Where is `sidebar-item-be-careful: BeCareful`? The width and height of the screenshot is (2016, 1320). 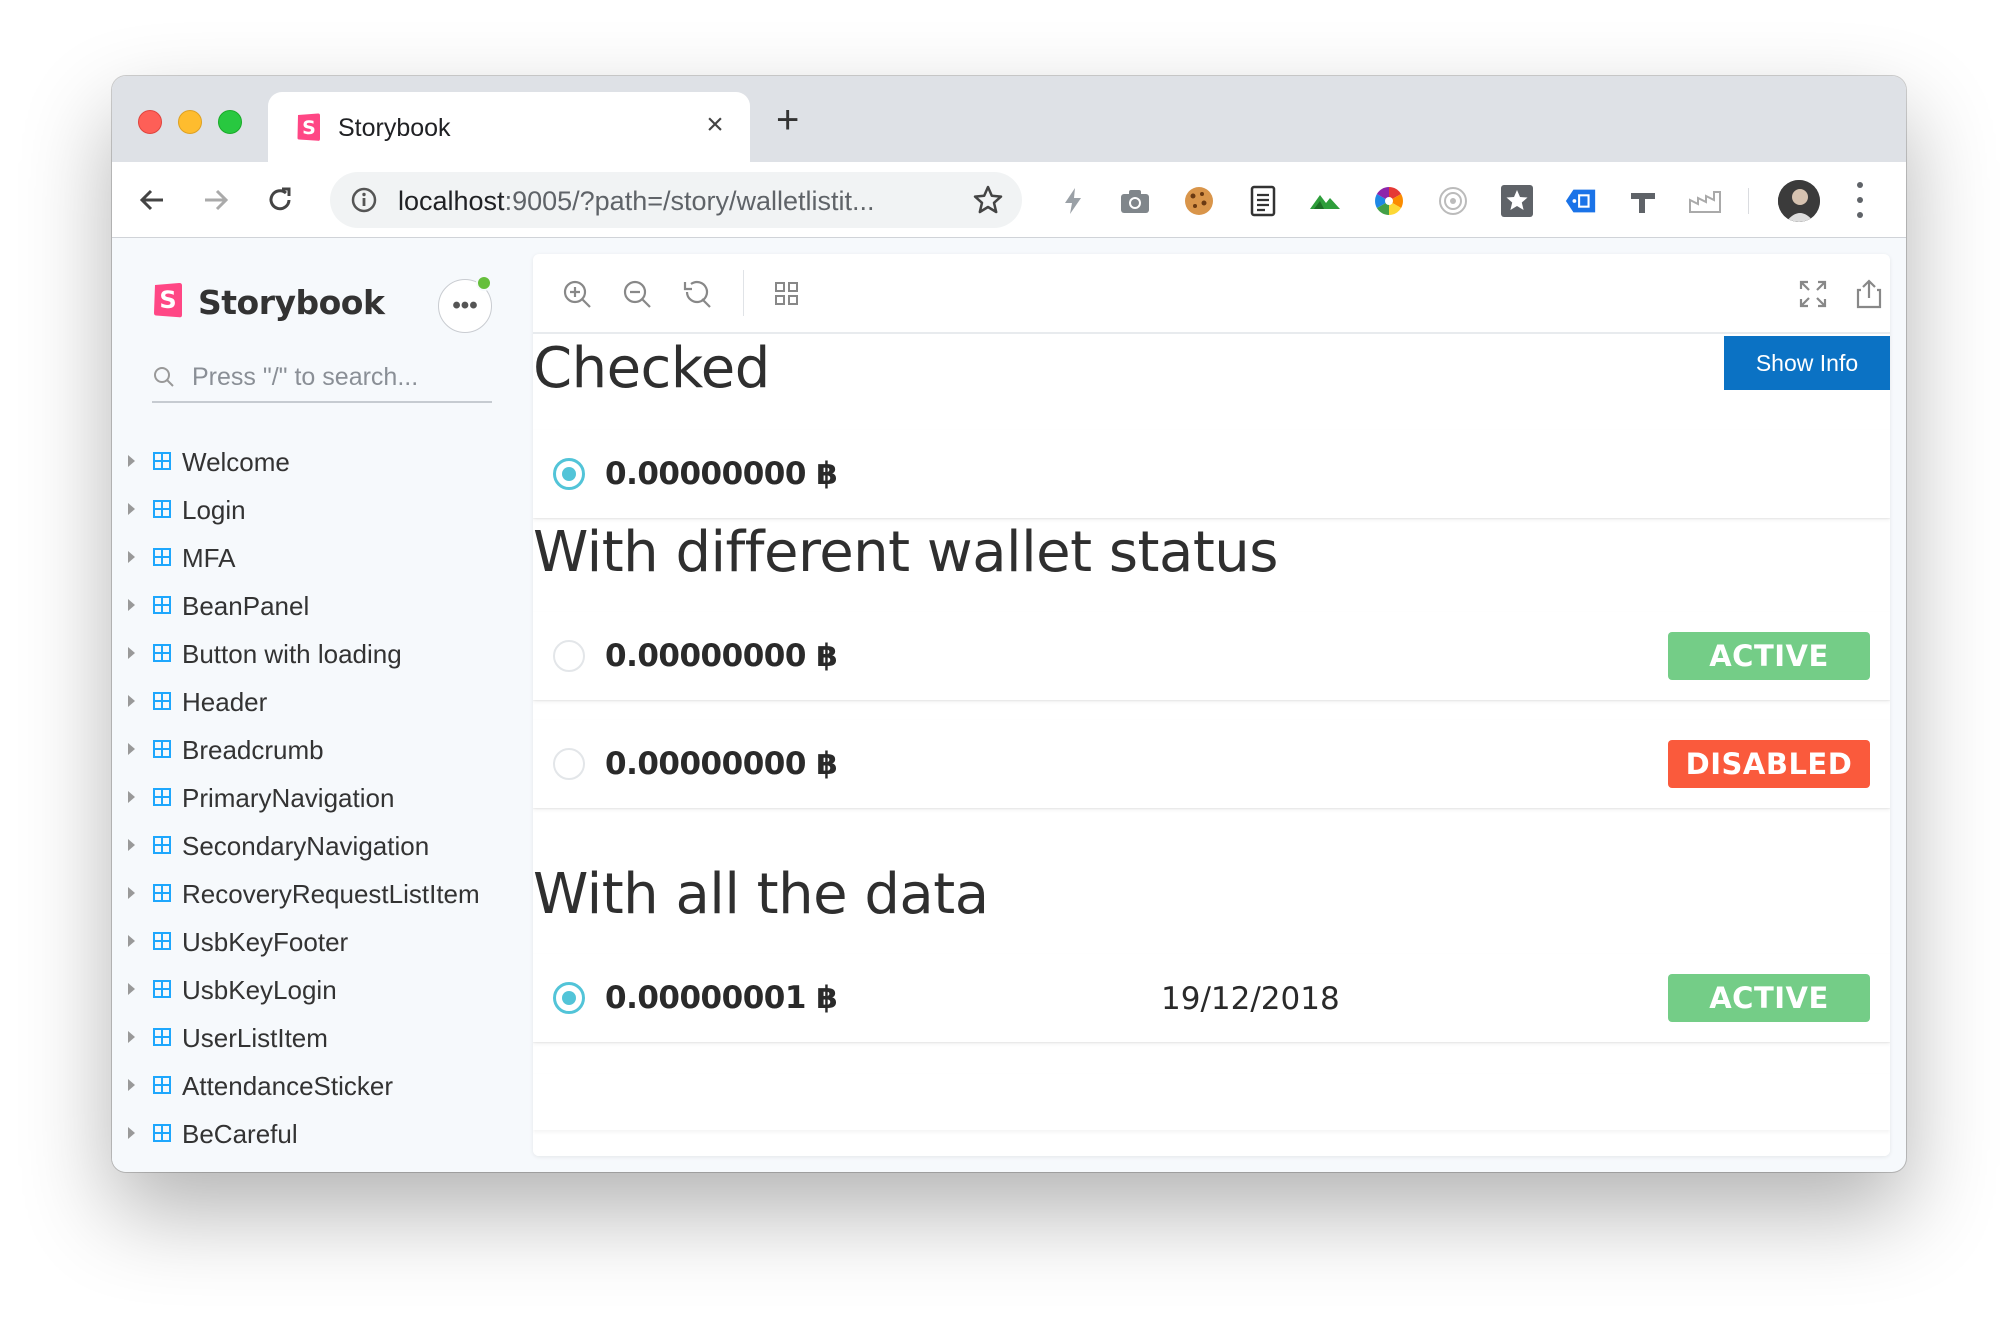
sidebar-item-be-careful: BeCareful is located at coordinates (322, 1133).